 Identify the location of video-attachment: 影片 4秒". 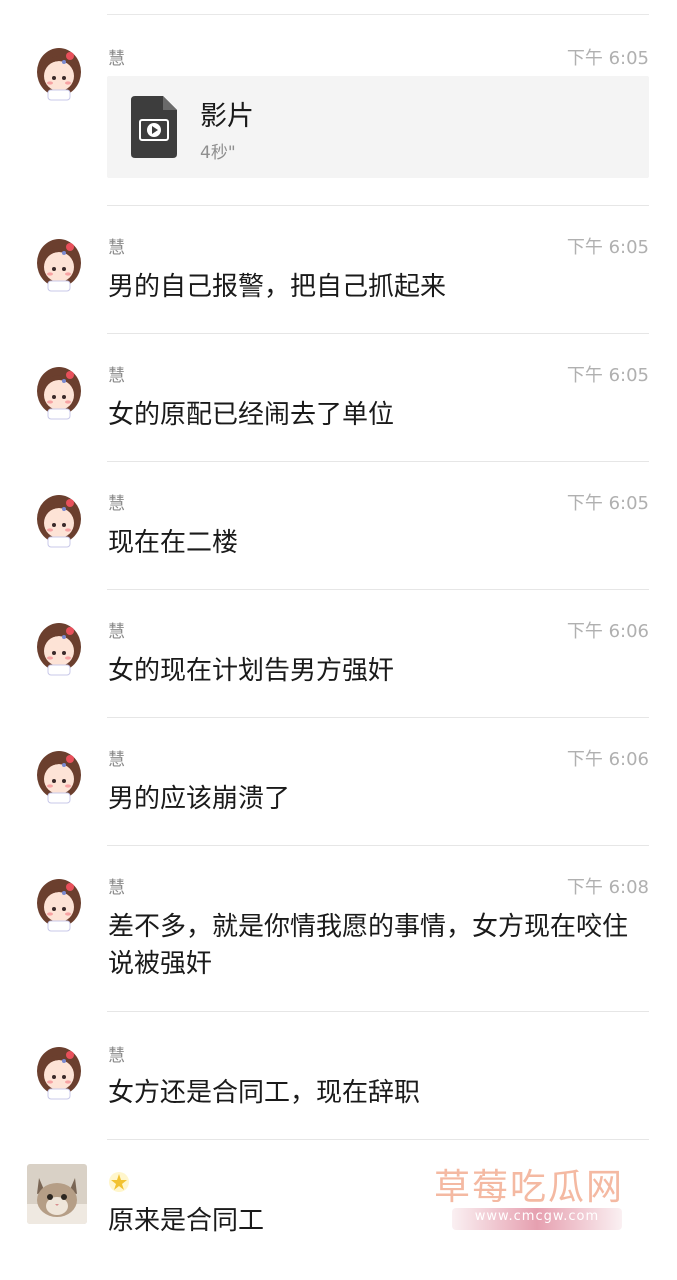
(378, 127).